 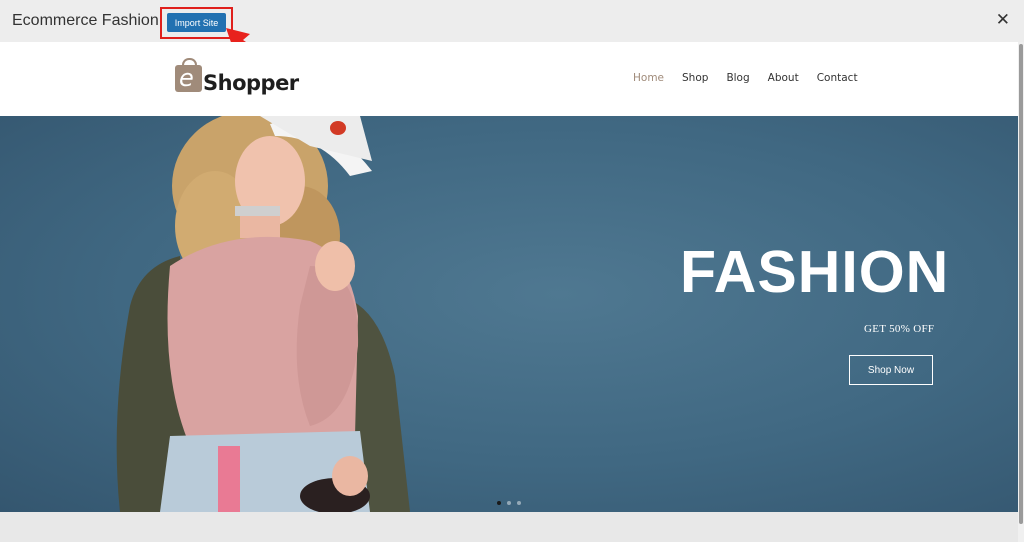 What do you see at coordinates (1003, 20) in the screenshot?
I see `close-icon: ✕` at bounding box center [1003, 20].